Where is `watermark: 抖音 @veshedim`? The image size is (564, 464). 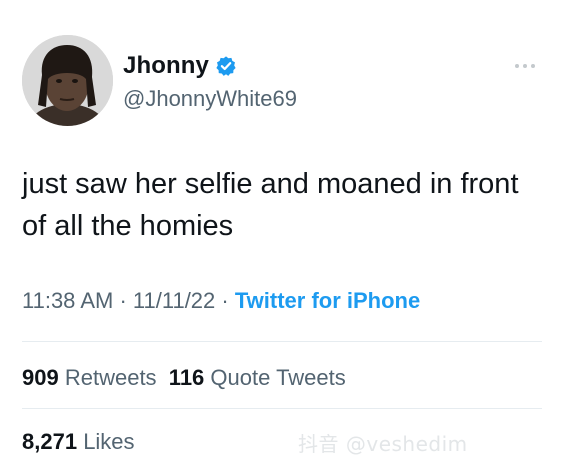 watermark: 抖音 @veshedim is located at coordinates (383, 444).